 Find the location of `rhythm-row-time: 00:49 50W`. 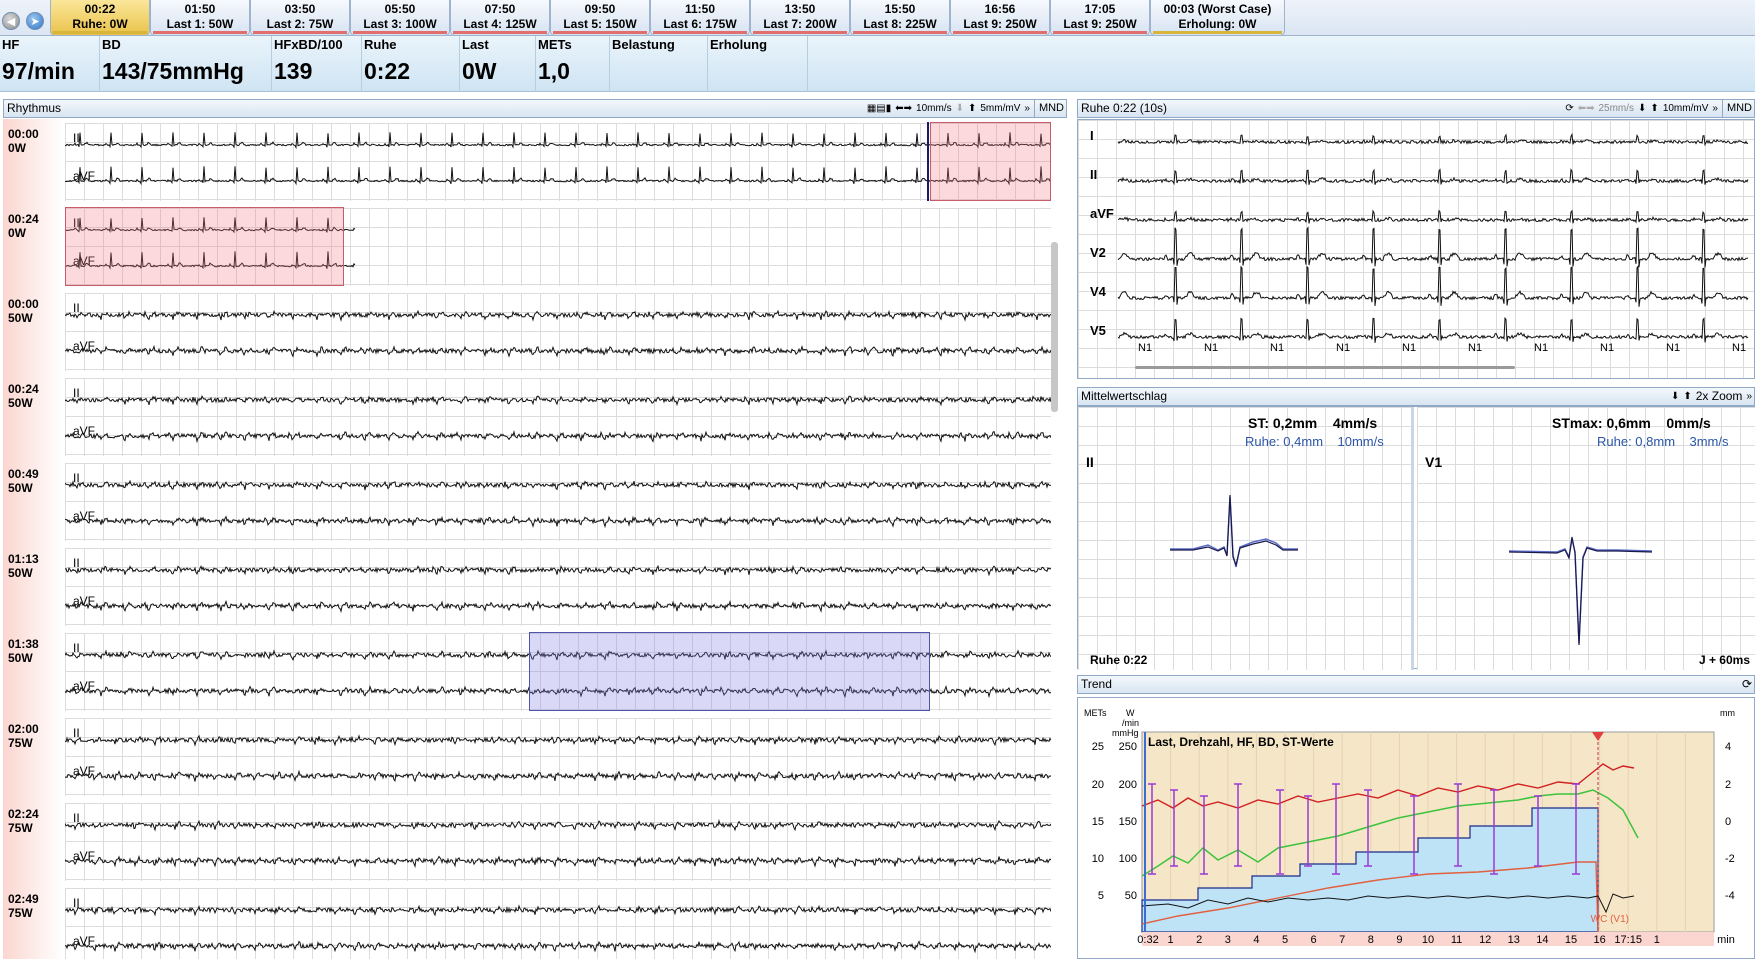

rhythm-row-time: 00:49 50W is located at coordinates (23, 481).